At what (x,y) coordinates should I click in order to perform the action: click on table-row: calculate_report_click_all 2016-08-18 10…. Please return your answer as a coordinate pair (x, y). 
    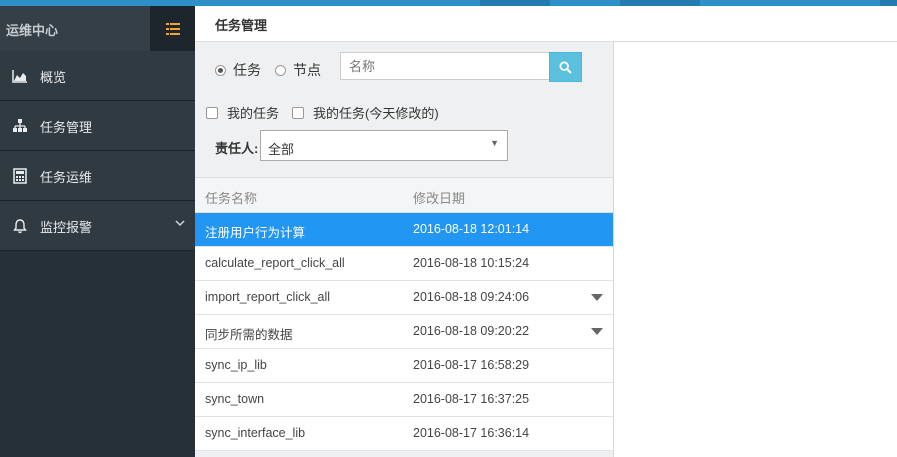
    Looking at the image, I should click on (404, 264).